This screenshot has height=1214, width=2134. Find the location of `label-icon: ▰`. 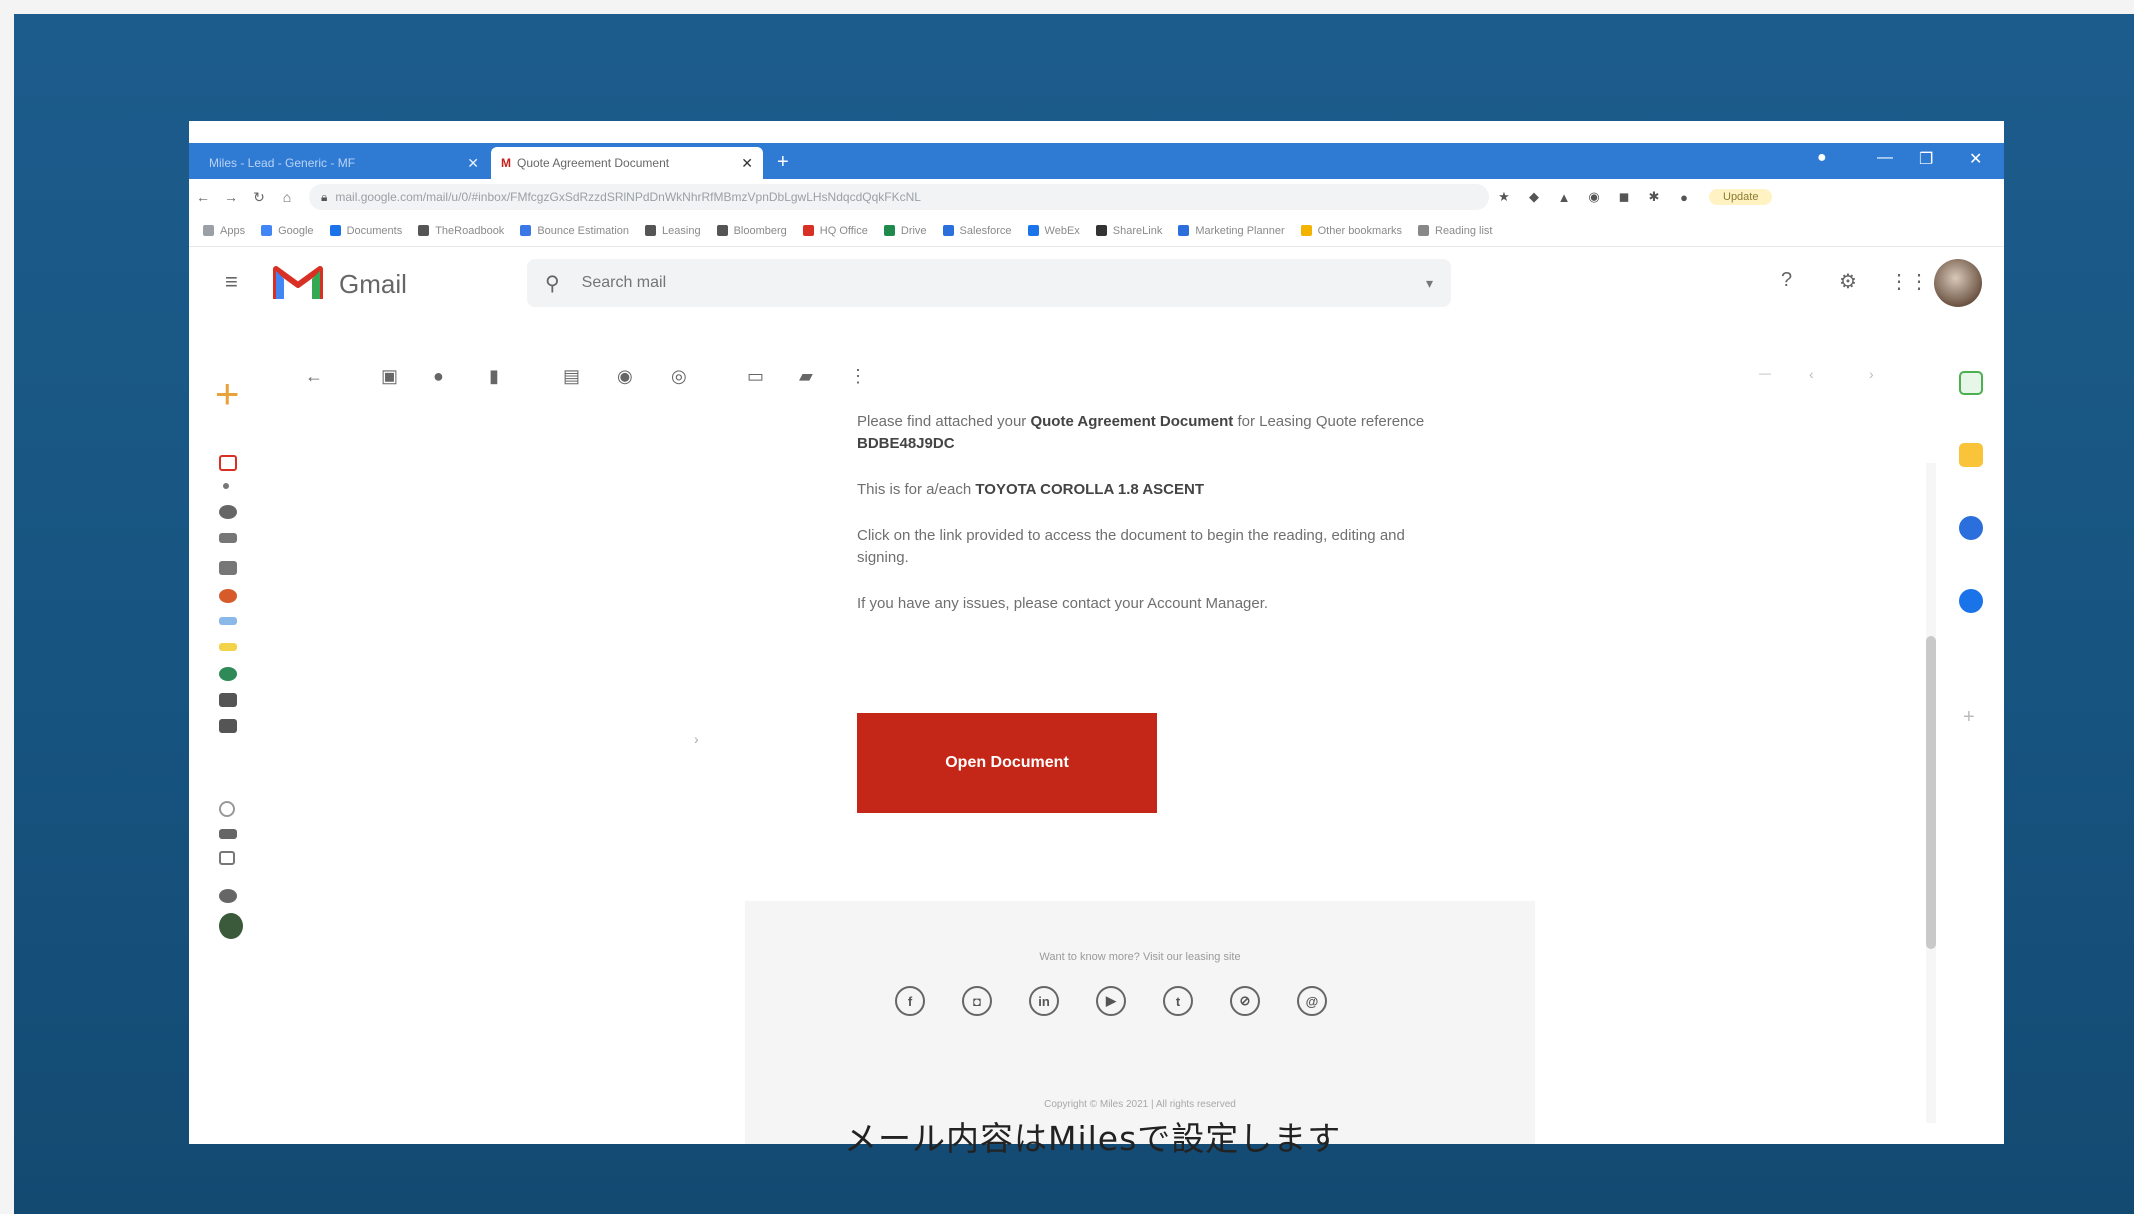

label-icon: ▰ is located at coordinates (806, 376).